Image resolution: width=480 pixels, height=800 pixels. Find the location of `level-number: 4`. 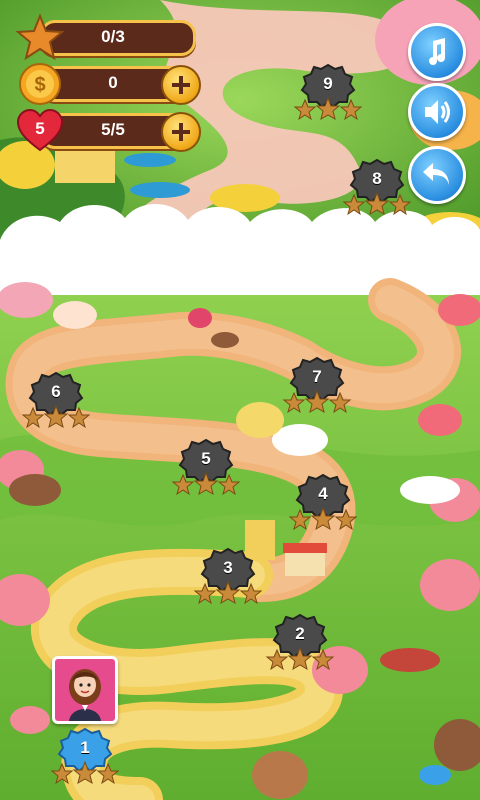

level-number: 4 is located at coordinates (323, 493).